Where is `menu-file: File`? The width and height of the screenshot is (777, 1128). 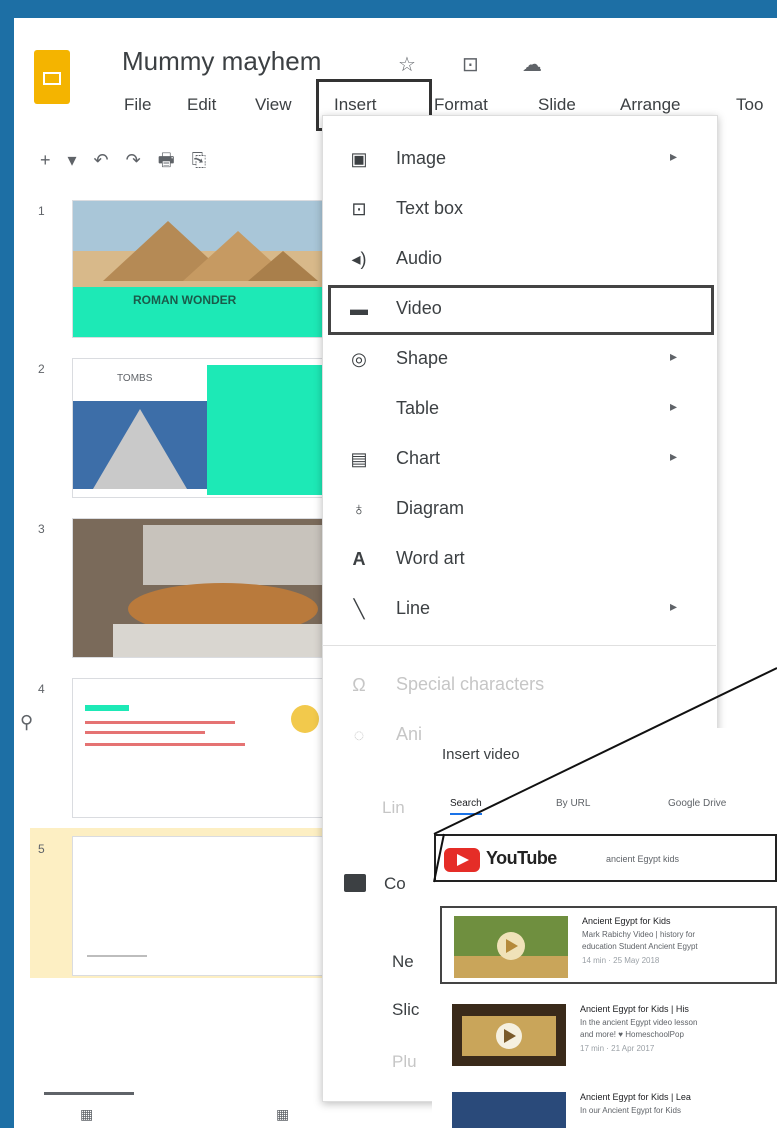
menu-file: File is located at coordinates (137, 105).